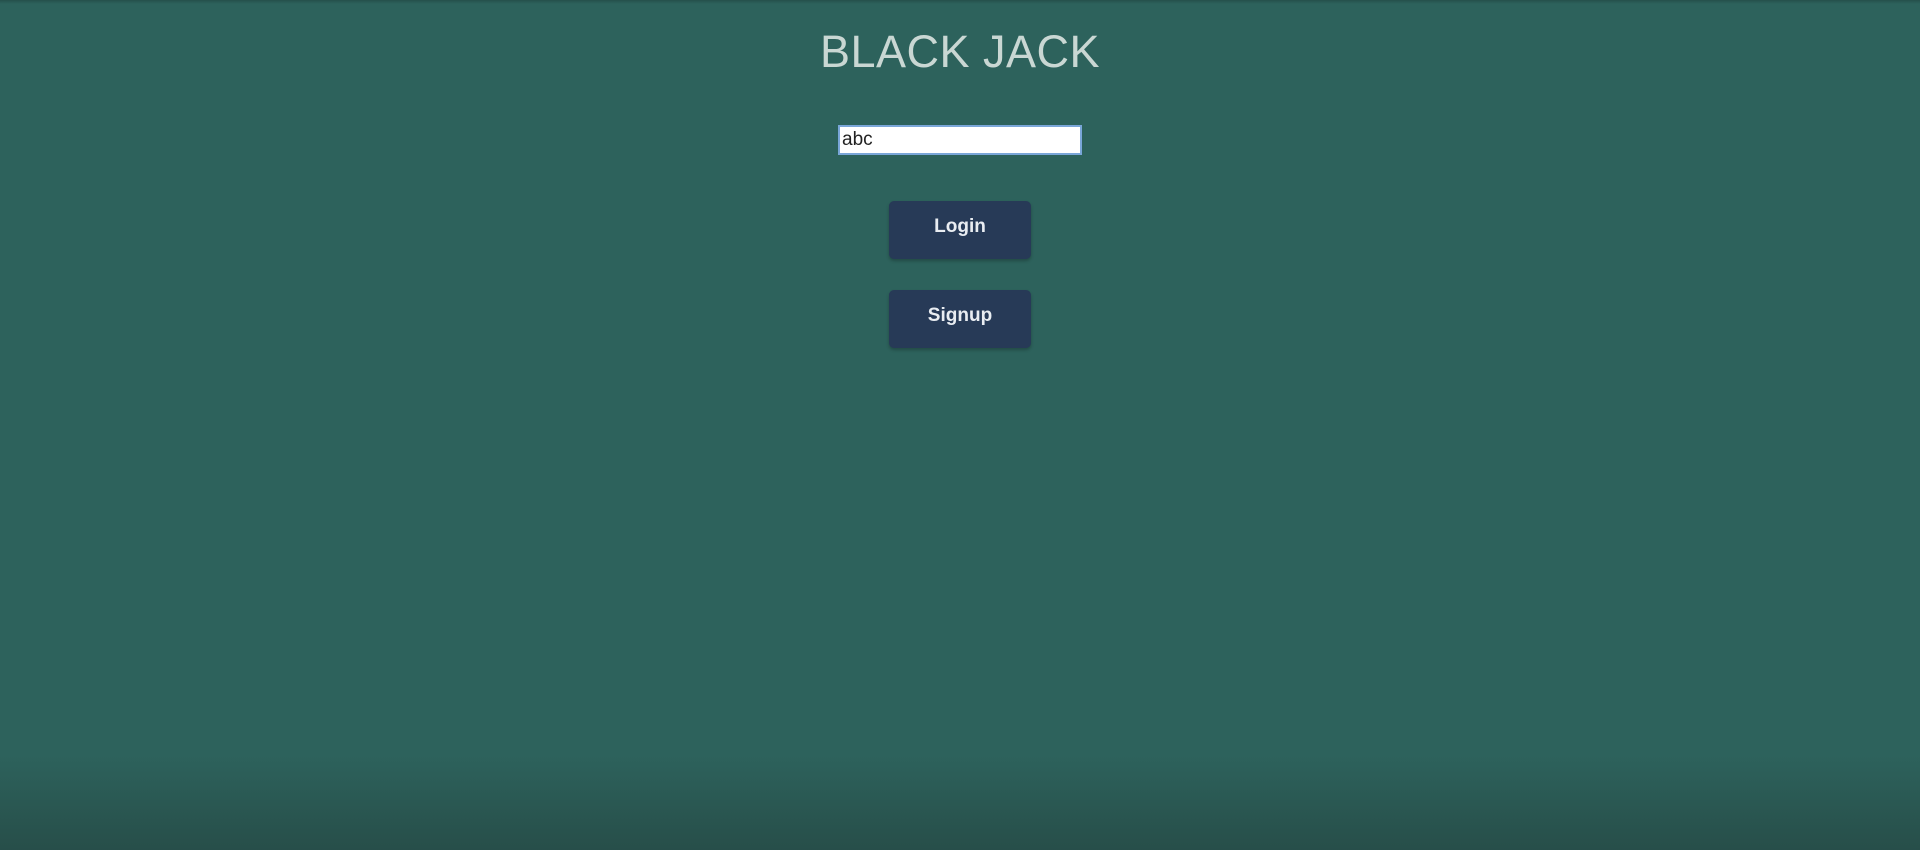  I want to click on bottom-edge-shade, so click(960, 802).